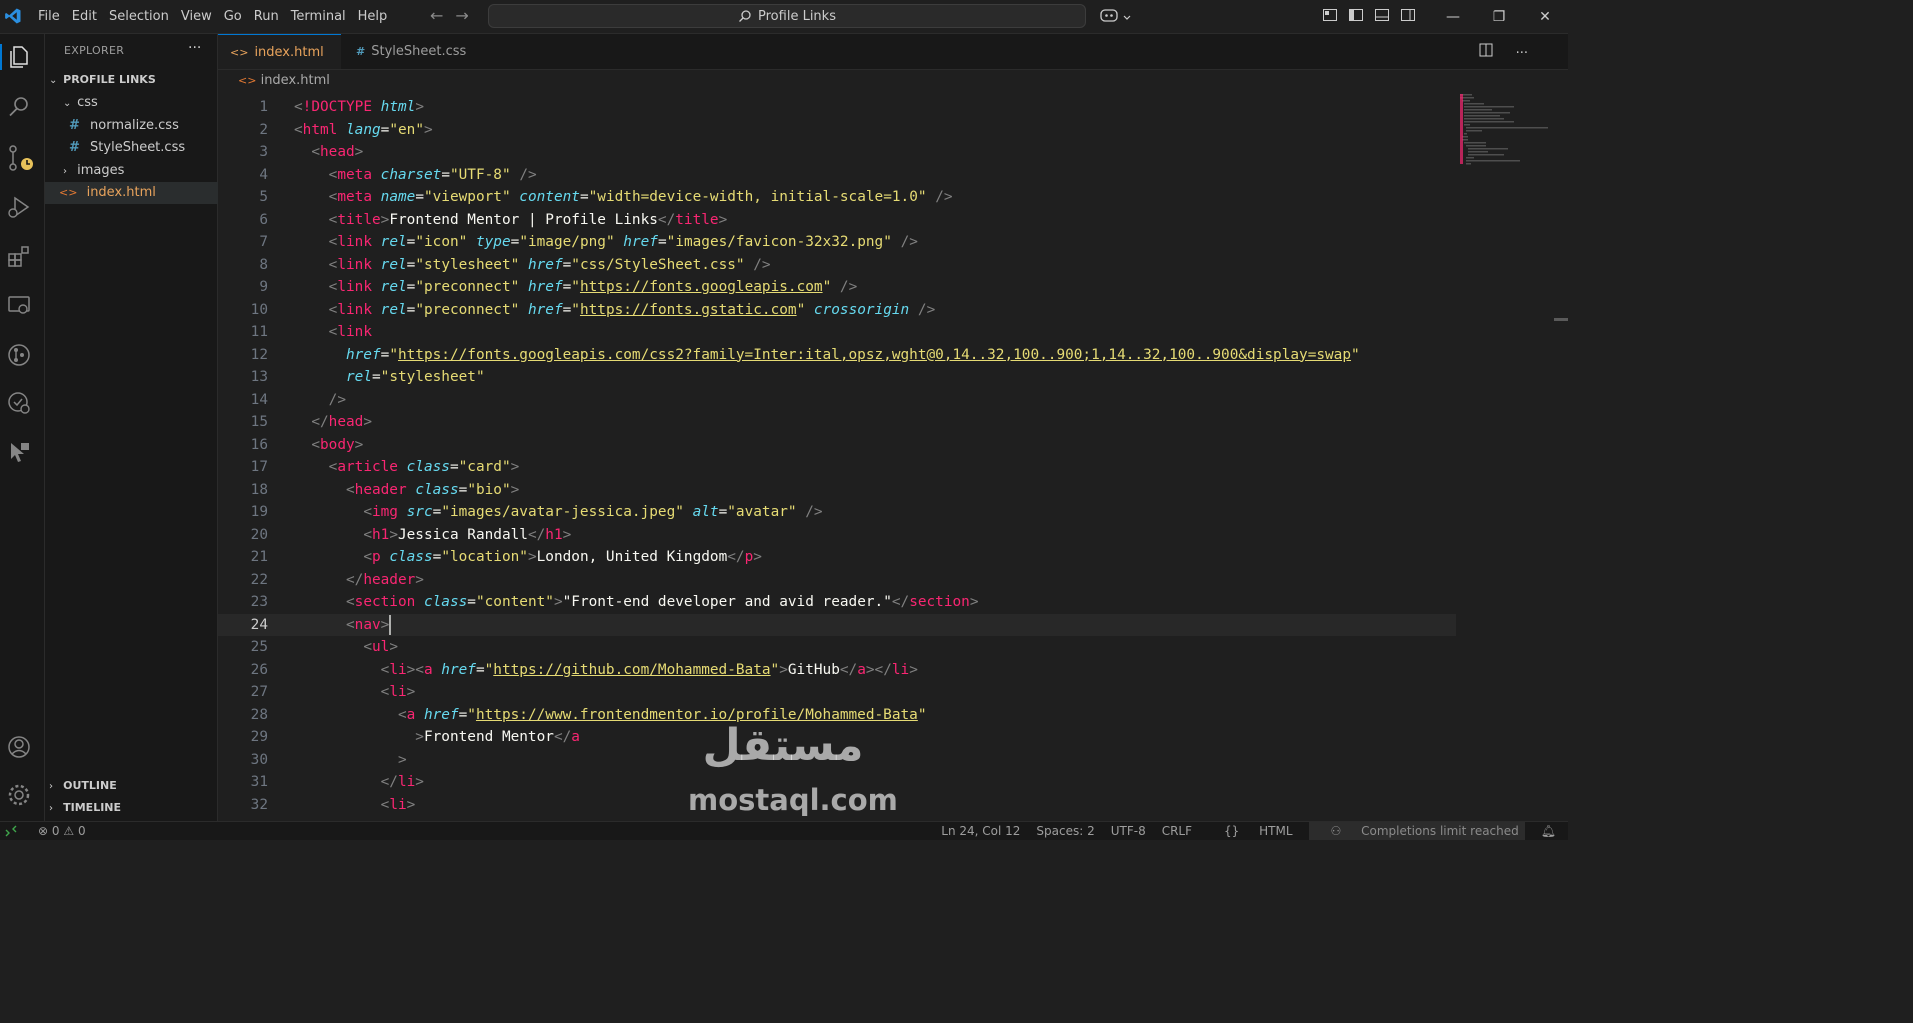  What do you see at coordinates (19, 452) in the screenshot?
I see `cursor-pointer-extension-icon` at bounding box center [19, 452].